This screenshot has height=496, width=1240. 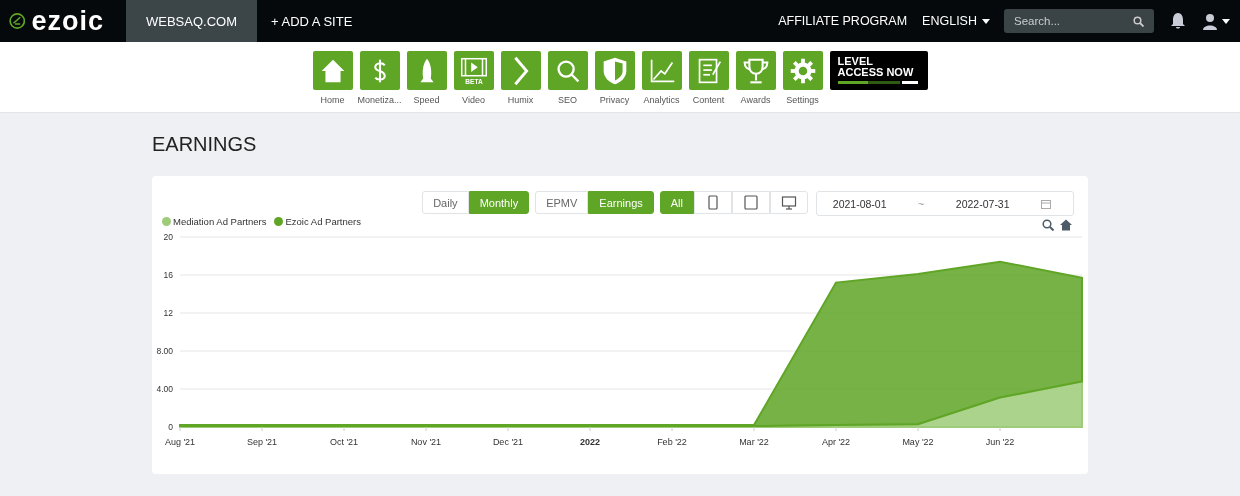 What do you see at coordinates (426, 442) in the screenshot?
I see `x-tick-label: Nov '21` at bounding box center [426, 442].